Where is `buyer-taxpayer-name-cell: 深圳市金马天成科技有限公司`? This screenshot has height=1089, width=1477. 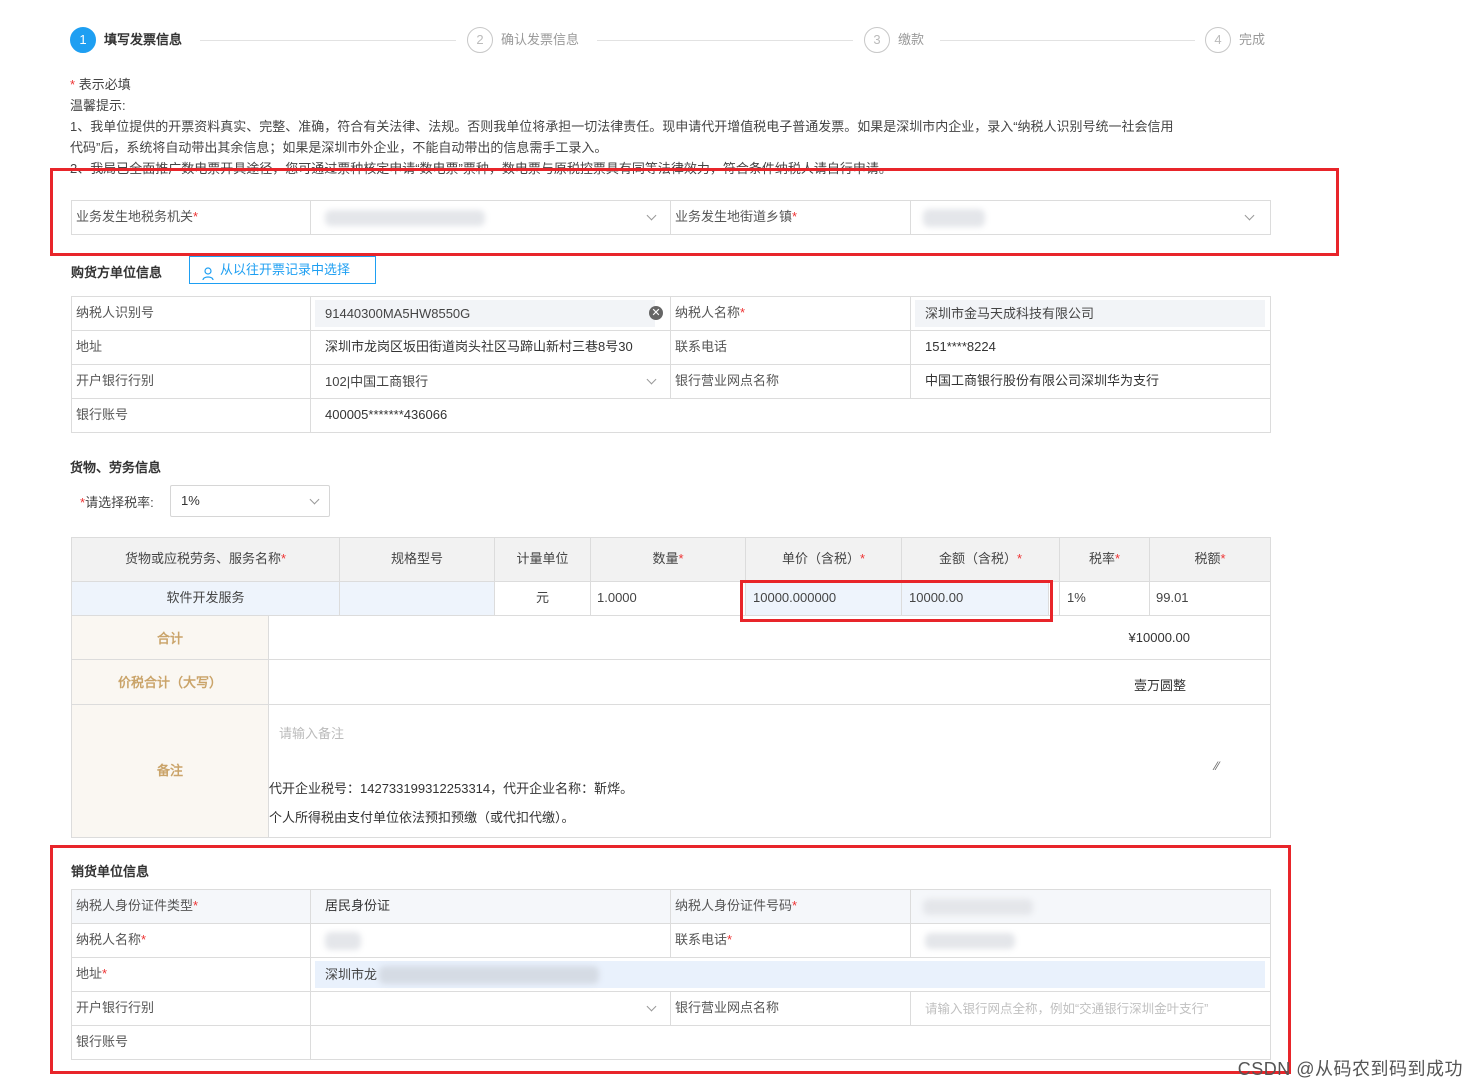 buyer-taxpayer-name-cell: 深圳市金马天成科技有限公司 is located at coordinates (1090, 313).